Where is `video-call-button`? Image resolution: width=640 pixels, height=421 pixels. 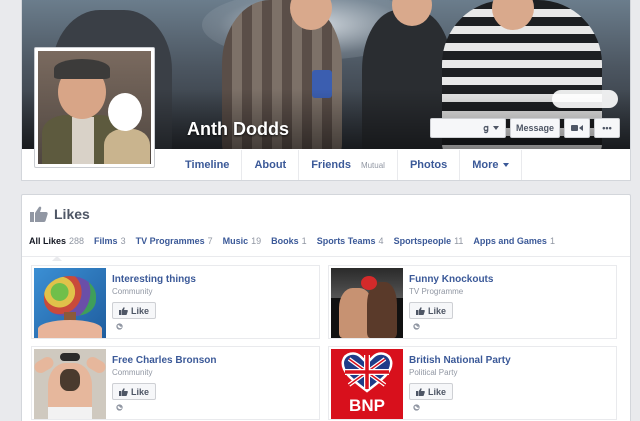 video-call-button is located at coordinates (577, 128).